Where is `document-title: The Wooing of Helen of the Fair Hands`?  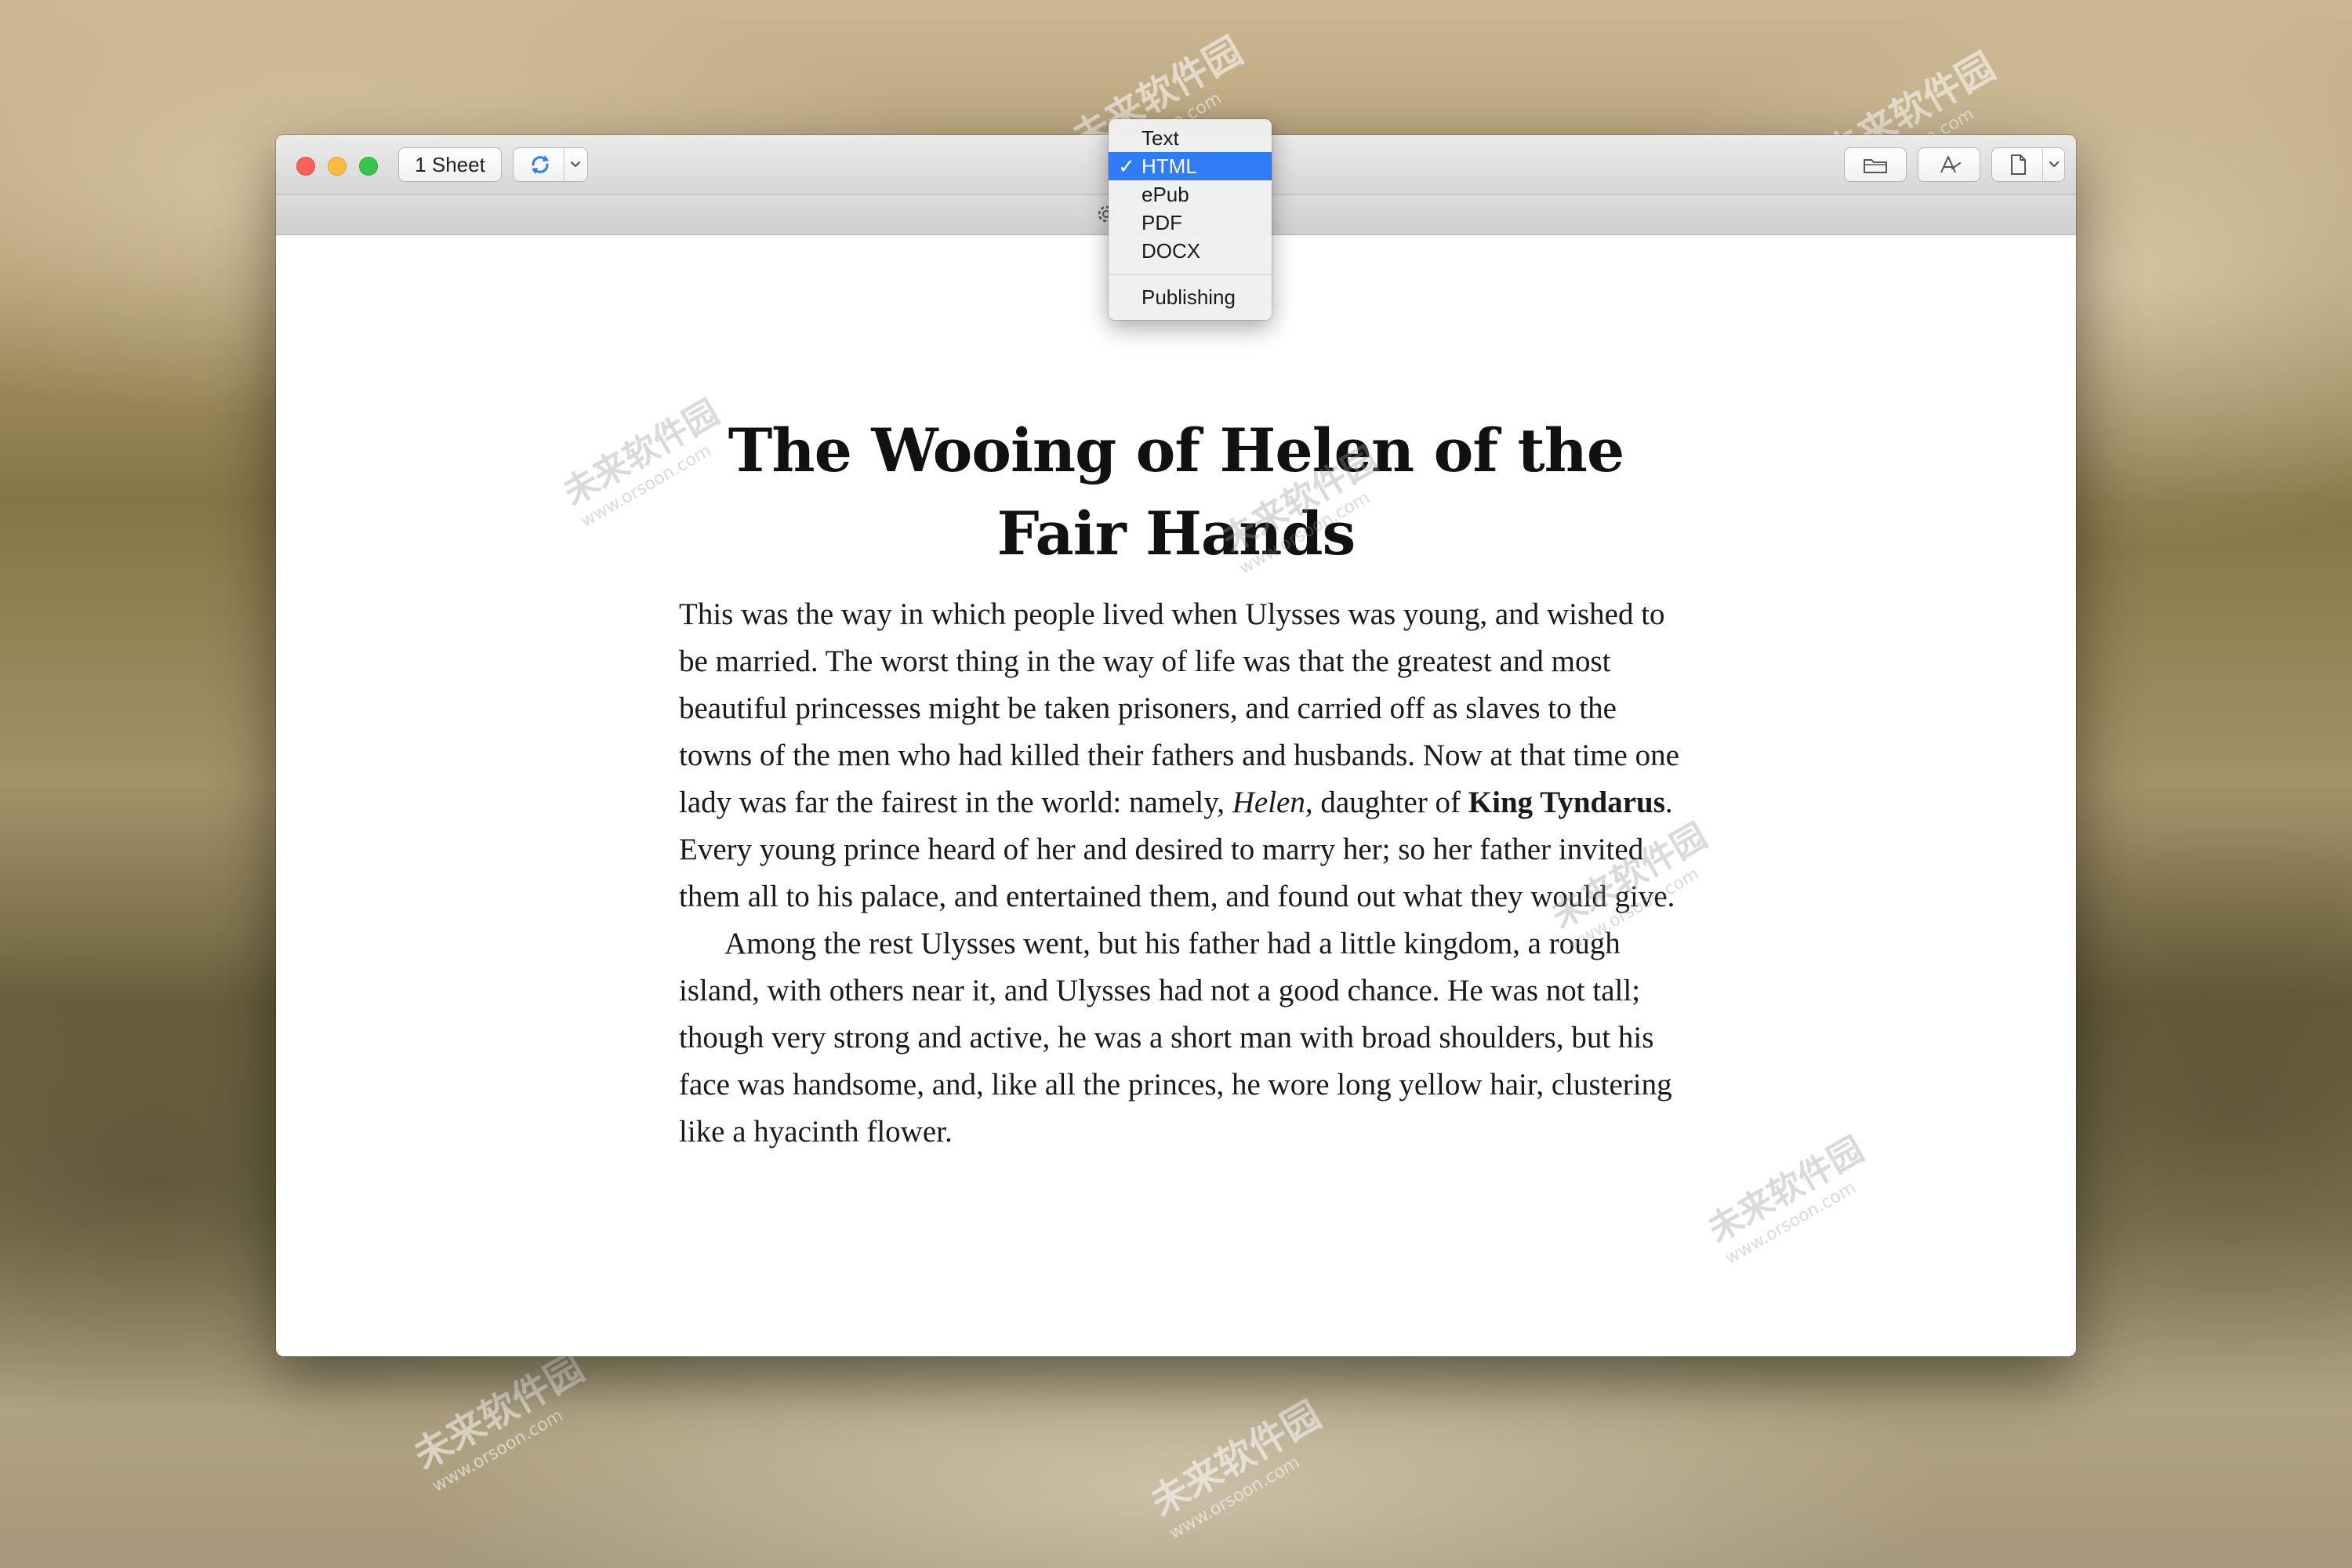 document-title: The Wooing of Helen of the Fair Hands is located at coordinates (1176, 492).